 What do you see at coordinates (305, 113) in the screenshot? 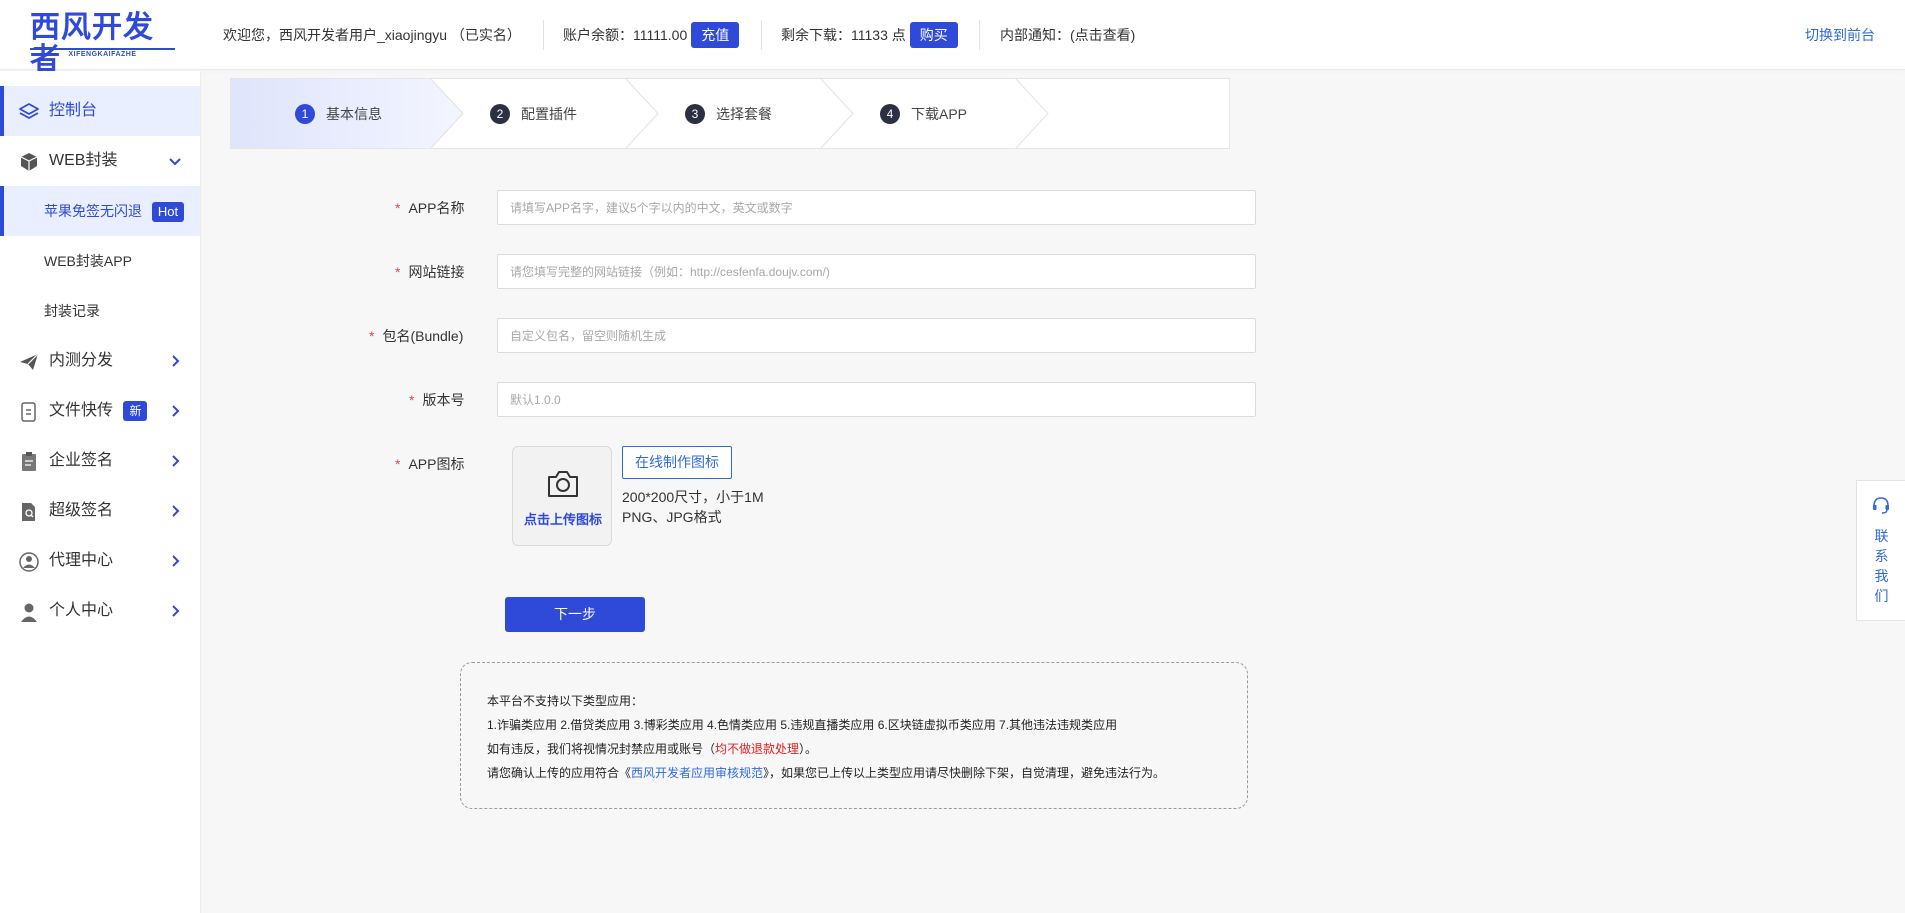
I see `step-number: 1` at bounding box center [305, 113].